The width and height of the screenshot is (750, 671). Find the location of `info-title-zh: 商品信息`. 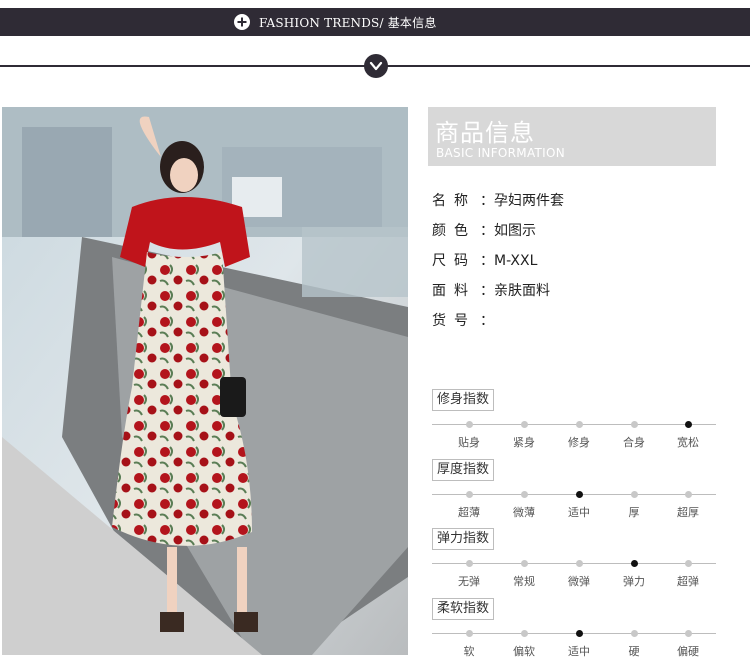

info-title-zh: 商品信息 is located at coordinates (485, 133).